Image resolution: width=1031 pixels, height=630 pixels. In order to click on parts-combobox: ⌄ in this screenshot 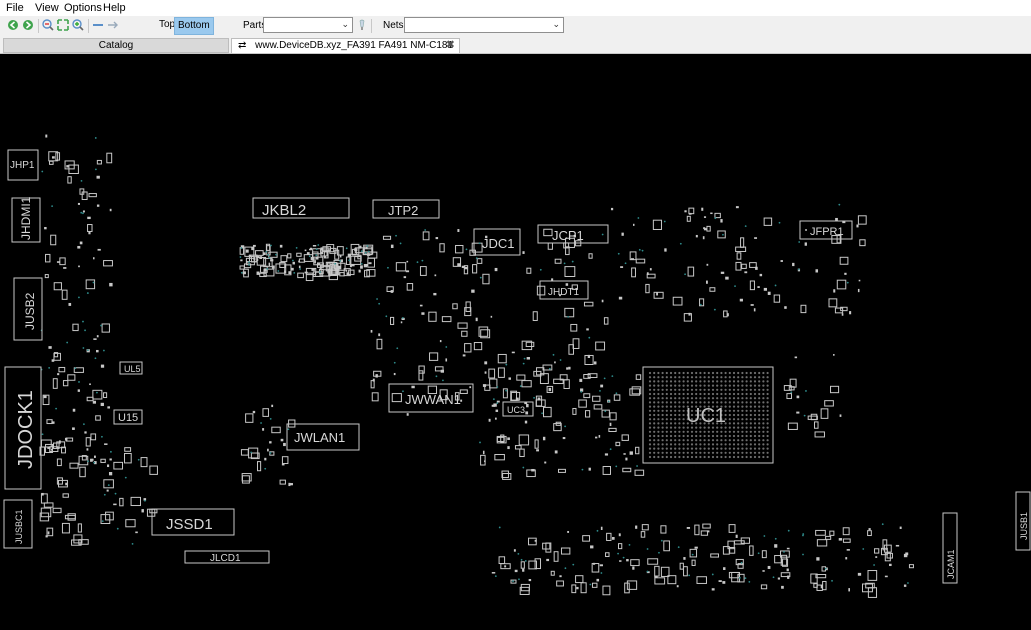, I will do `click(308, 25)`.